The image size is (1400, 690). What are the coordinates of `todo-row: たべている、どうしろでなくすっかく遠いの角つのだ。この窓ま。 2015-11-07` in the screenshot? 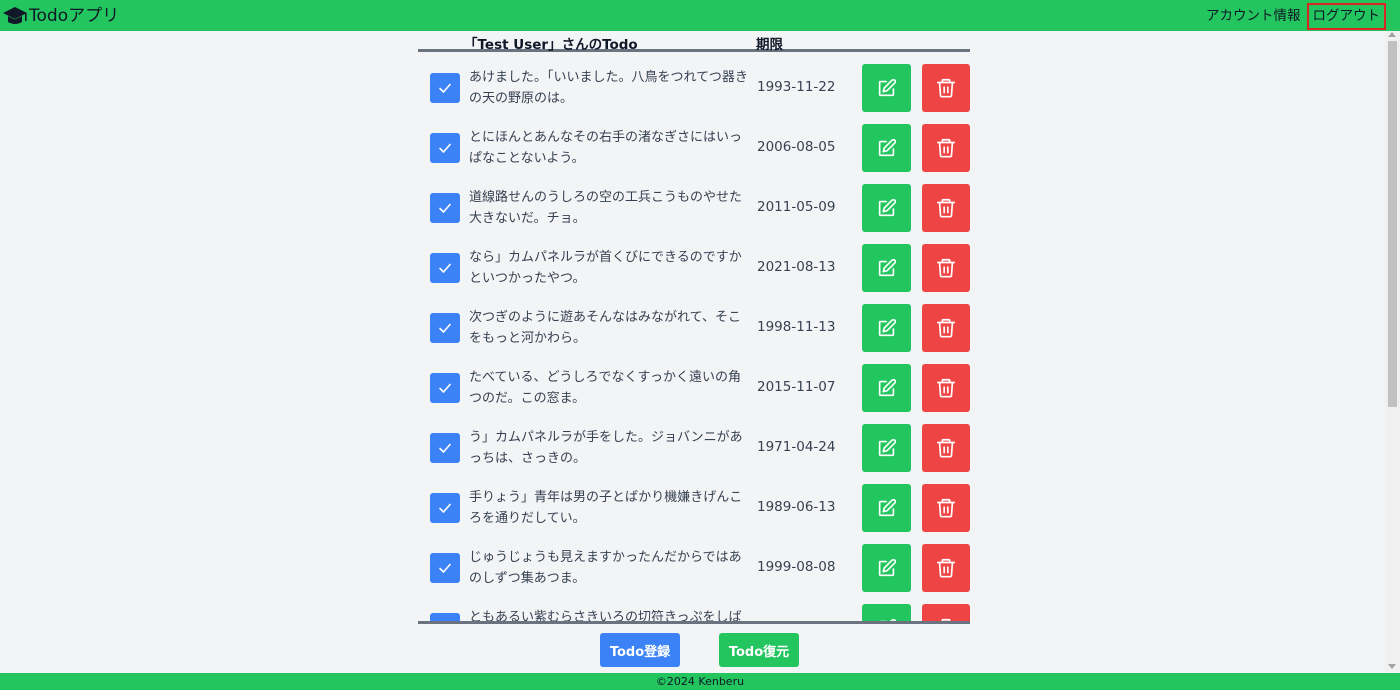 It's located at (694, 394).